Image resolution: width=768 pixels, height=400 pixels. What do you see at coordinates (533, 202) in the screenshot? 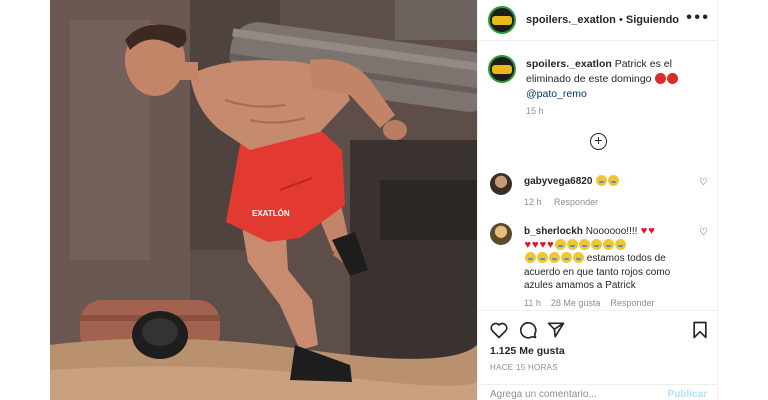
I see `comment-time: 12 h` at bounding box center [533, 202].